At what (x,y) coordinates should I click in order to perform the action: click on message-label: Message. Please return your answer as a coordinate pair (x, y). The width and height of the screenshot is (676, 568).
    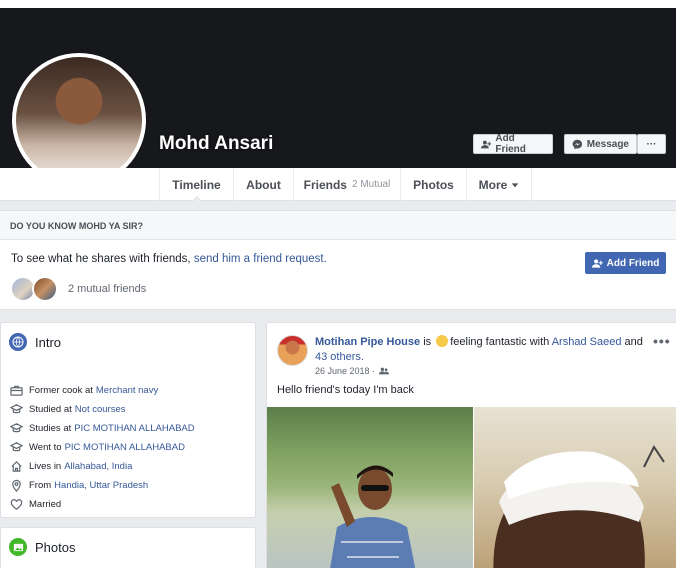
    Looking at the image, I should click on (607, 144).